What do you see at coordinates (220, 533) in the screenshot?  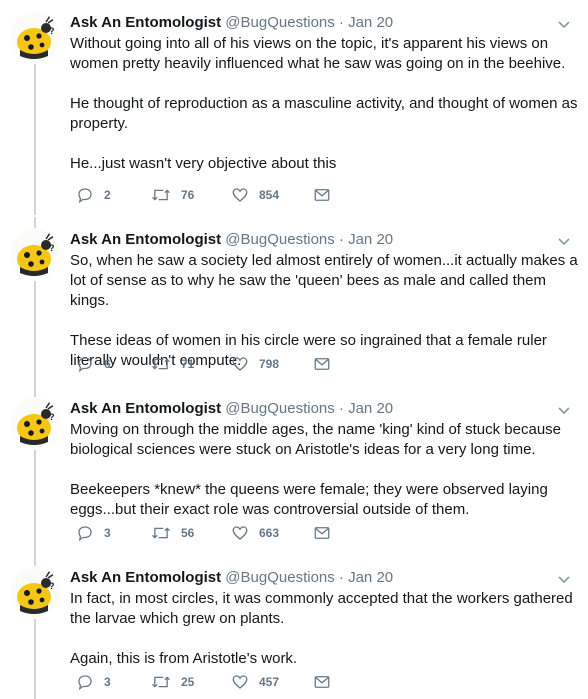 I see `tweet-actions: 3 56 663` at bounding box center [220, 533].